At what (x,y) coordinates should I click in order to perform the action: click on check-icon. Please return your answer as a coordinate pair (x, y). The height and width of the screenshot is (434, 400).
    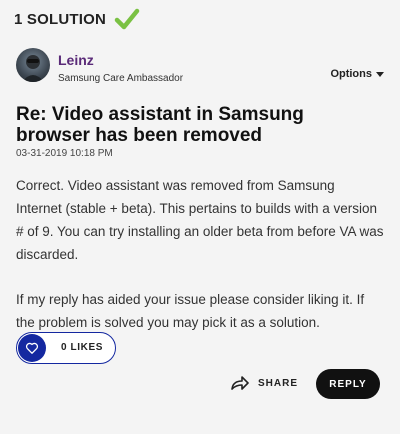
    Looking at the image, I should click on (127, 19).